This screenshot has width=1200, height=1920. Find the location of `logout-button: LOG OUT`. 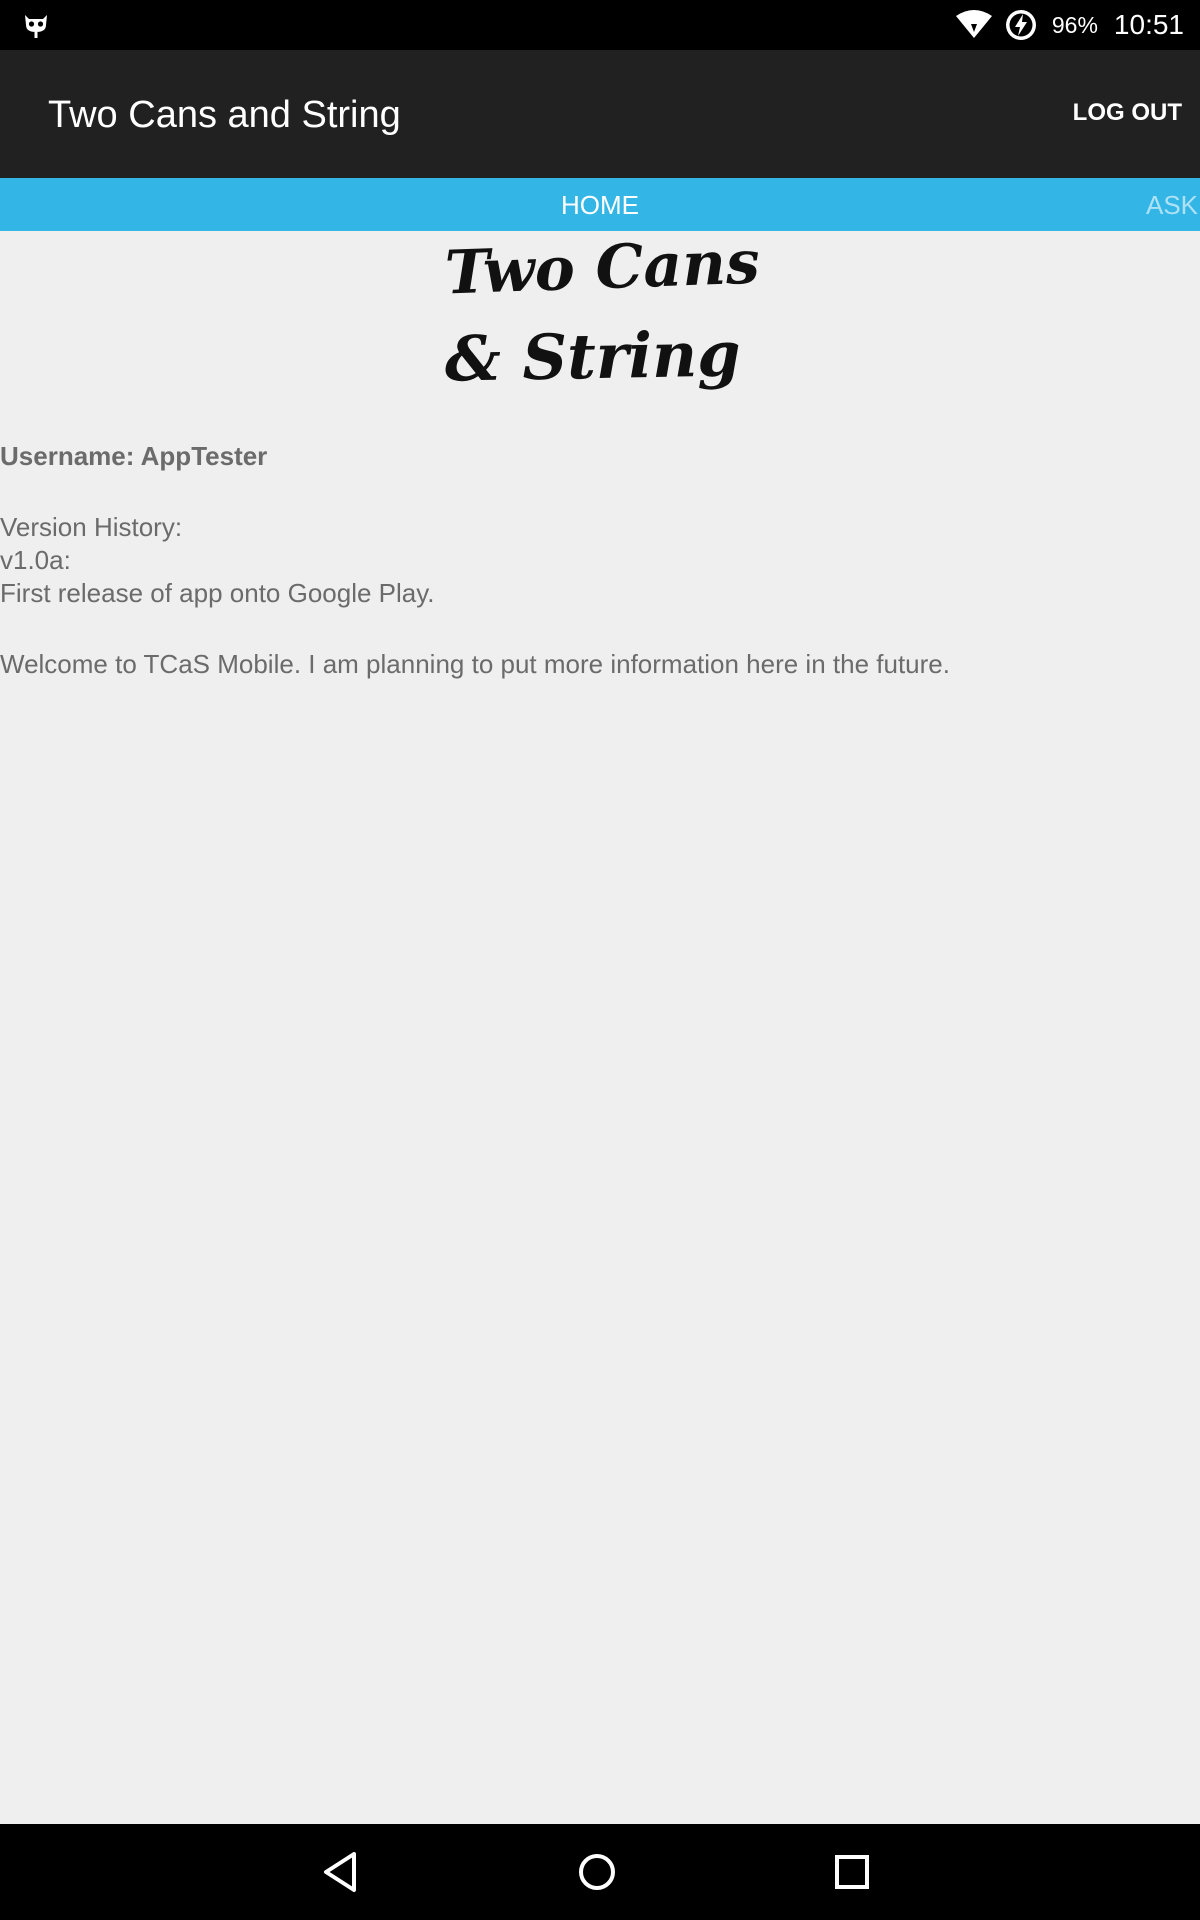

logout-button: LOG OUT is located at coordinates (1127, 113).